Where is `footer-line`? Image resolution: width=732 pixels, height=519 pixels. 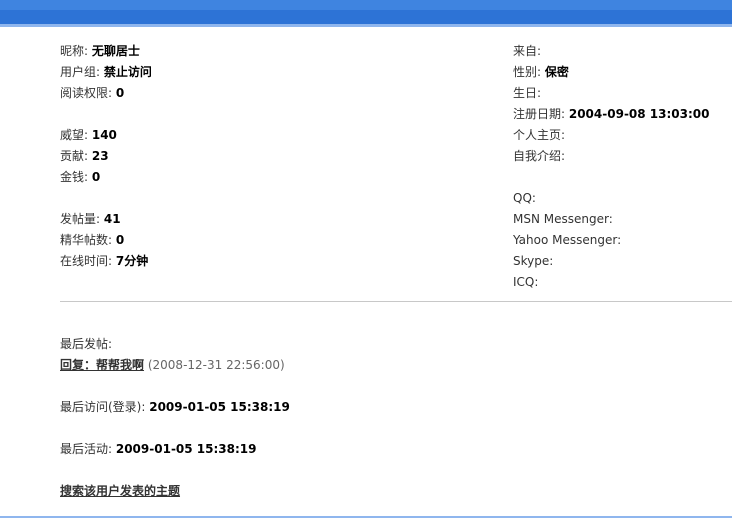
footer-line is located at coordinates (366, 517).